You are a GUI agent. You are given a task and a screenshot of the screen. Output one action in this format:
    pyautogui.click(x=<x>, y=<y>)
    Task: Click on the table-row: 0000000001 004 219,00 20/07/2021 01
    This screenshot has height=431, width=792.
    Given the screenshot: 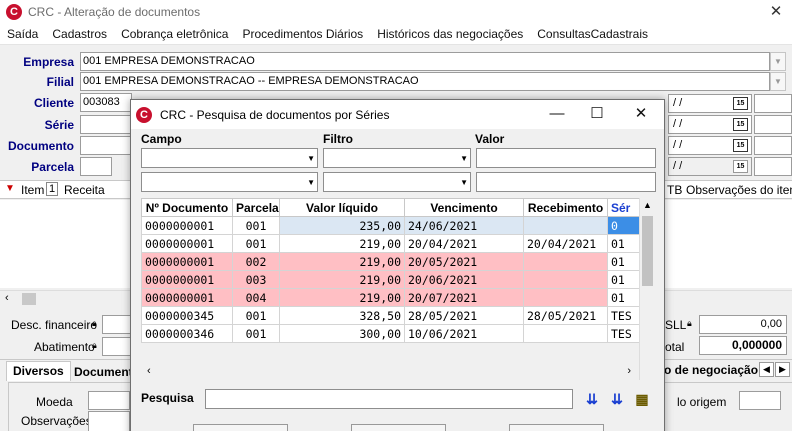 What is the action you would take?
    pyautogui.click(x=390, y=297)
    